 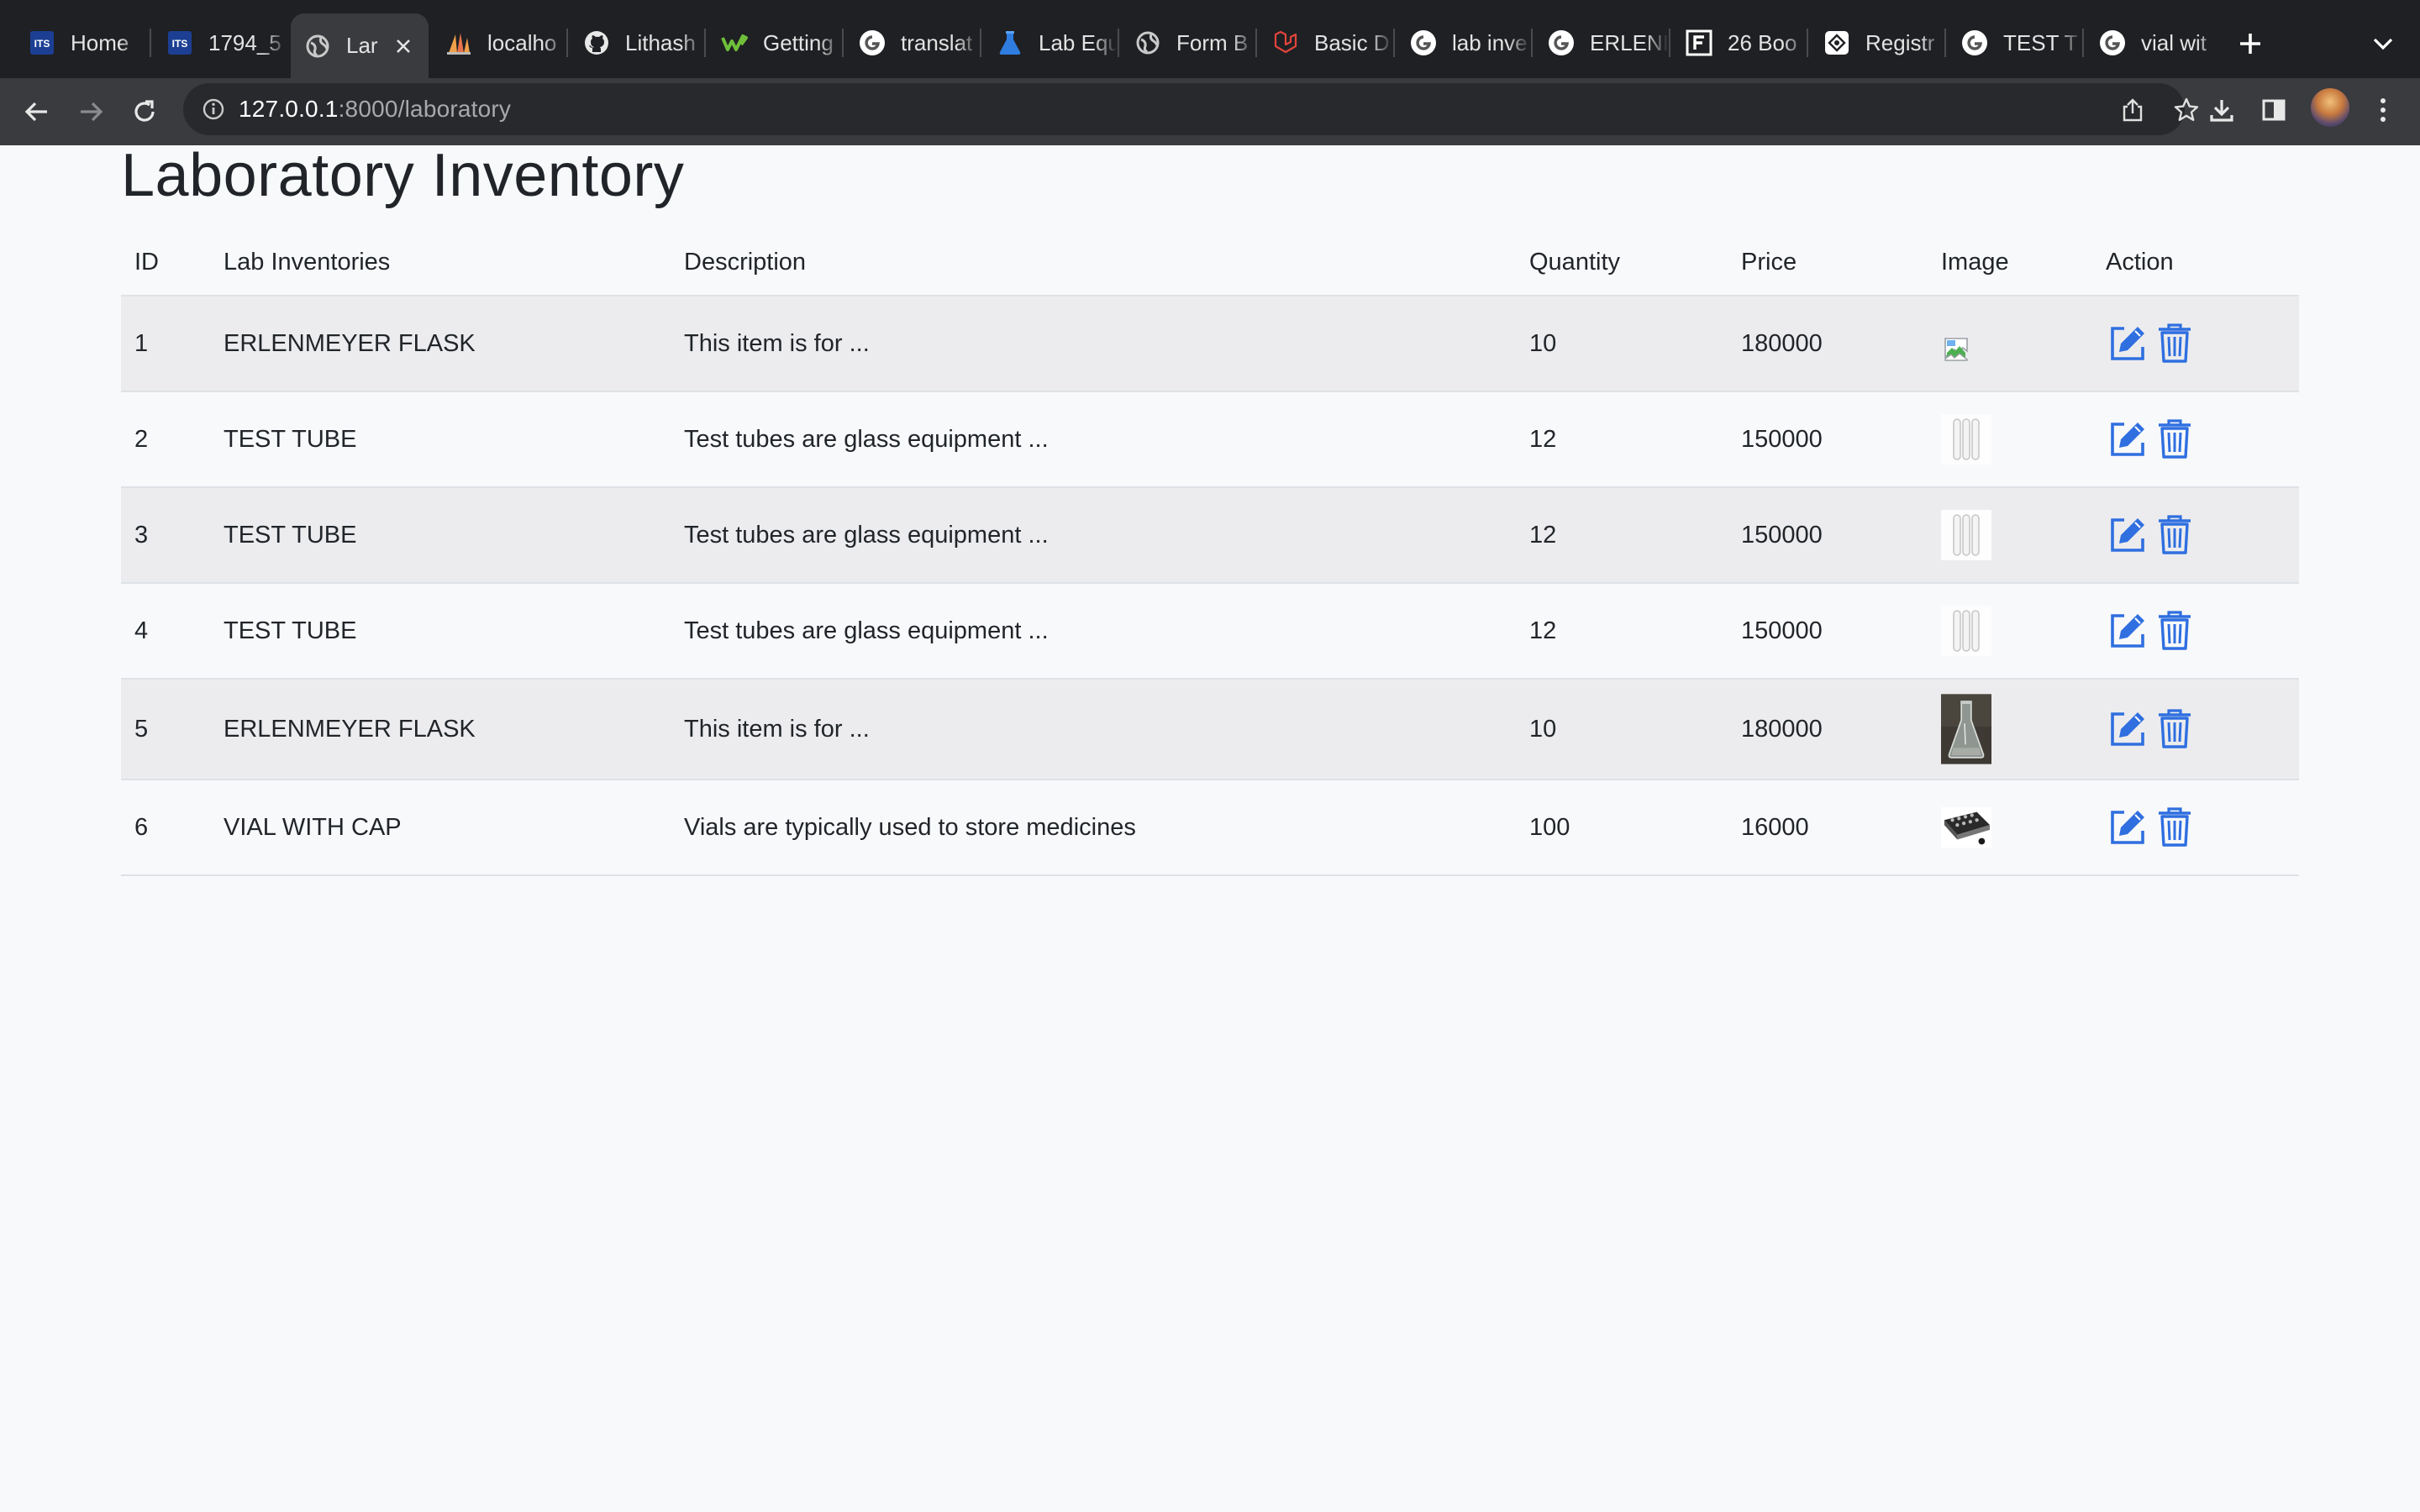 What do you see at coordinates (1740, 43) in the screenshot?
I see `browser-tab: 26 Boo` at bounding box center [1740, 43].